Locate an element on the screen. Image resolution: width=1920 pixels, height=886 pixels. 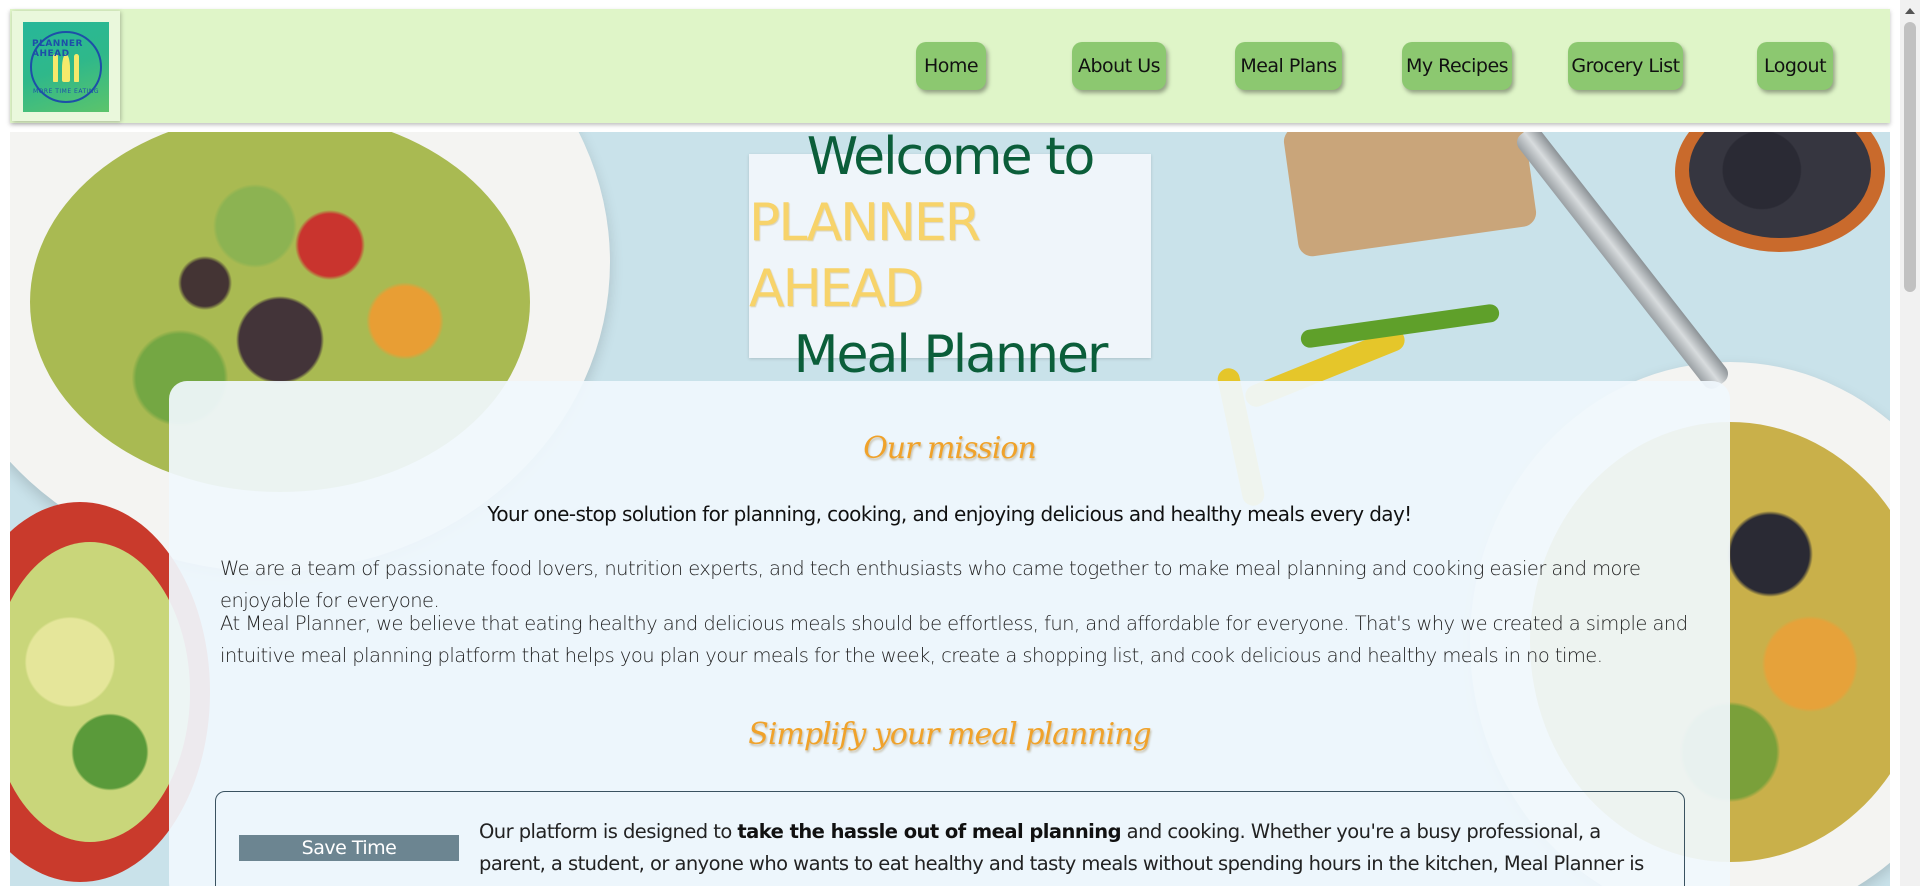
scroll-up-arrow-icon is located at coordinates (1910, 11).